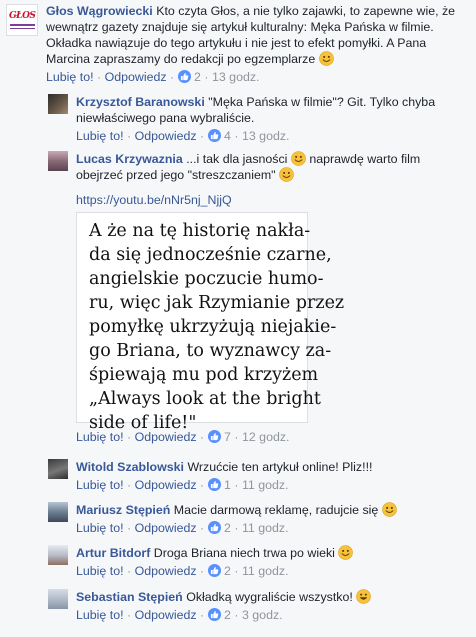 This screenshot has height=637, width=476. Describe the element at coordinates (227, 485) in the screenshot. I see `reaction-count: 1` at that location.